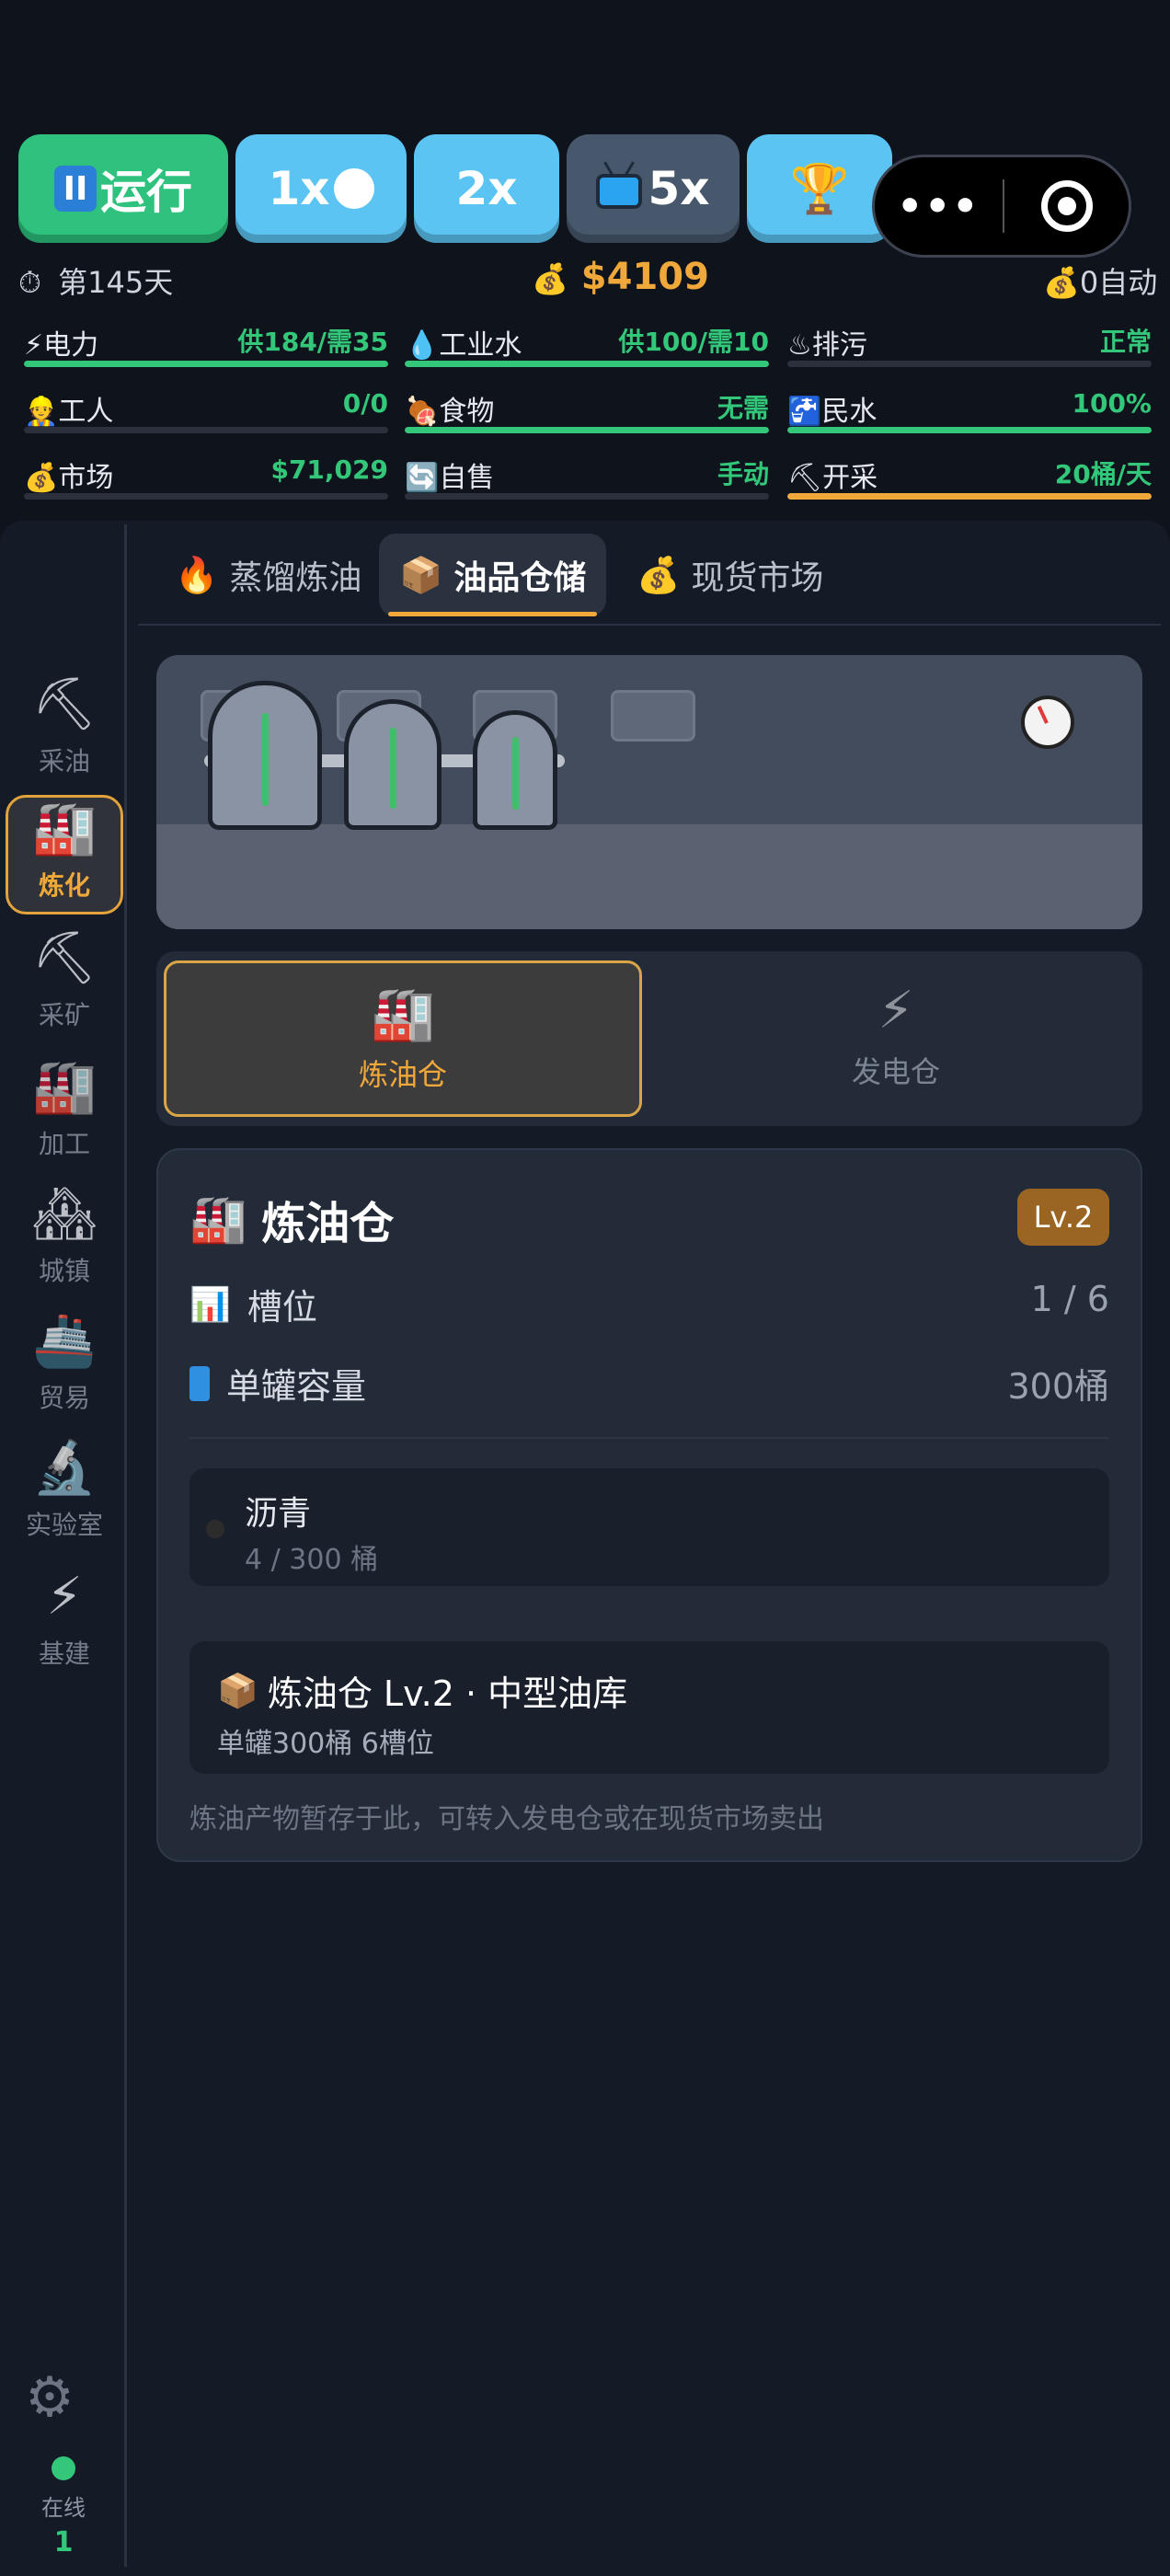 The width and height of the screenshot is (1170, 2576). What do you see at coordinates (799, 345) in the screenshot?
I see `stat-icon: ♨` at bounding box center [799, 345].